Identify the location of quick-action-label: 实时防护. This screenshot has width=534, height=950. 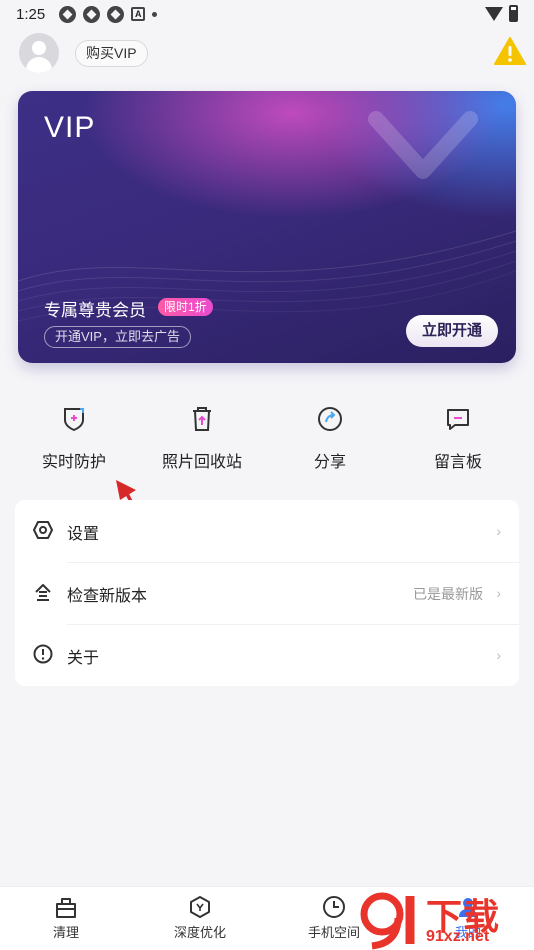
(73, 462).